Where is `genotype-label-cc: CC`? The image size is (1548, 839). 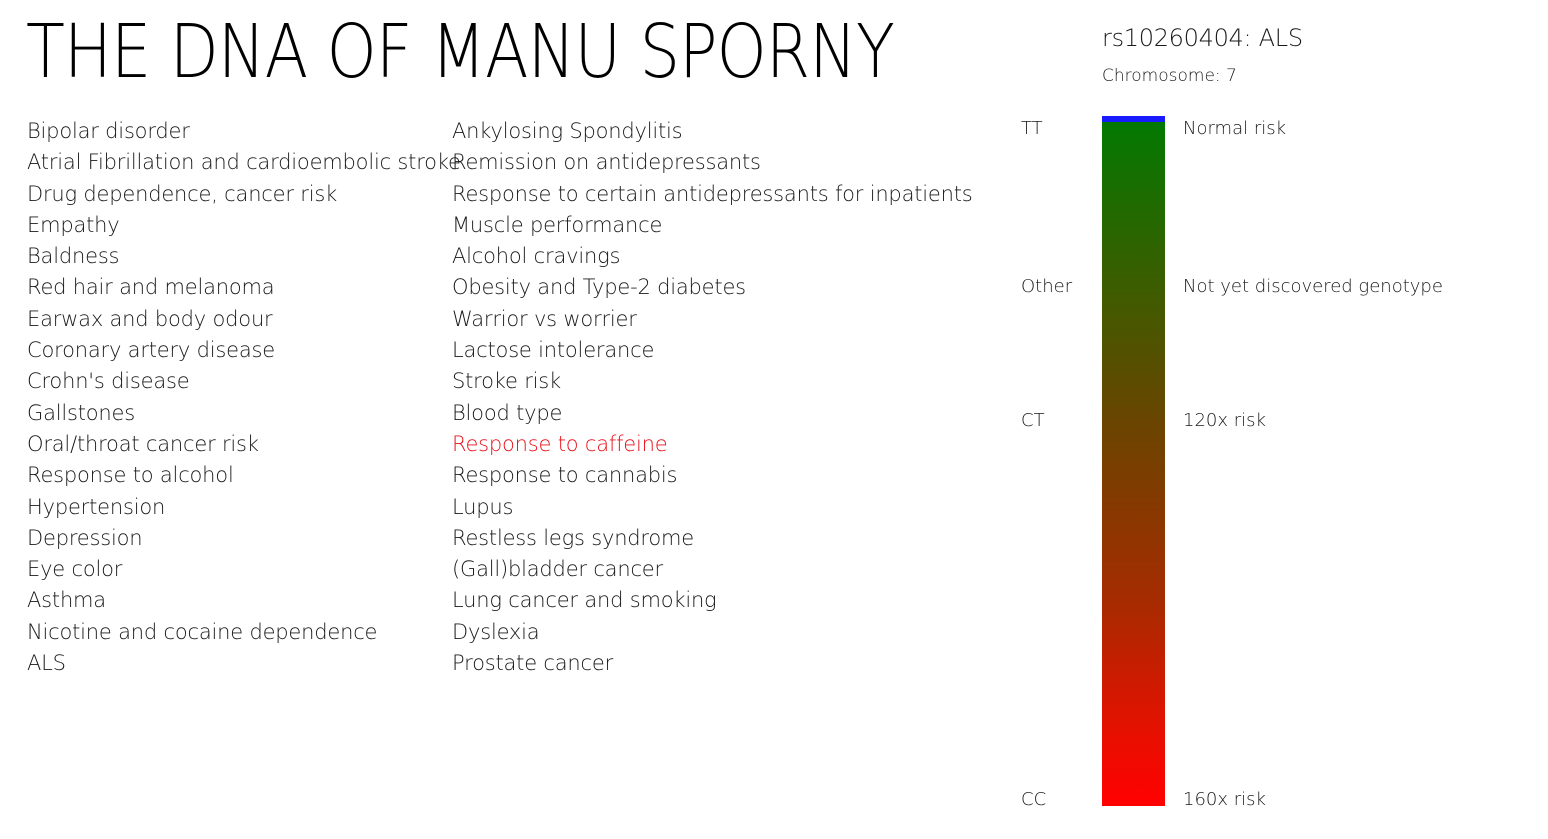
genotype-label-cc: CC is located at coordinates (1034, 799).